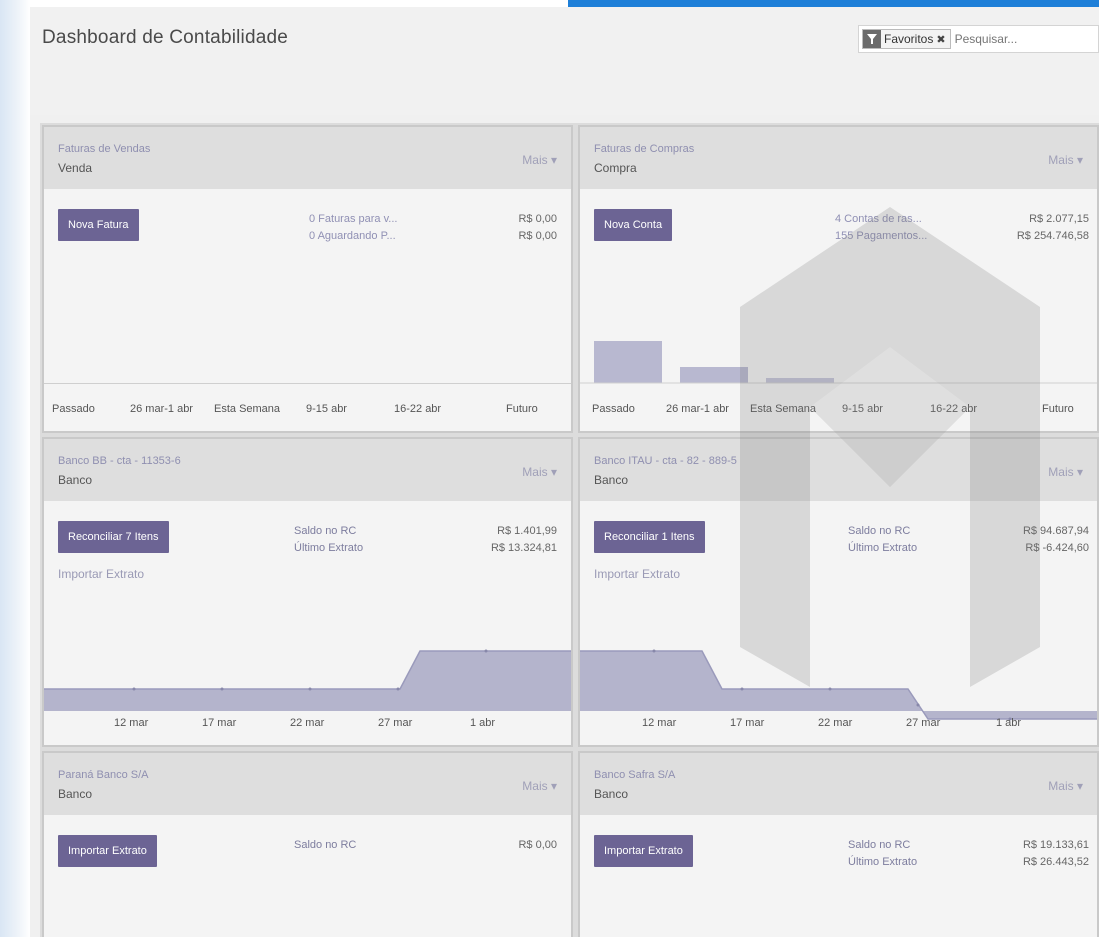  I want to click on top-accent-bar, so click(833, 3).